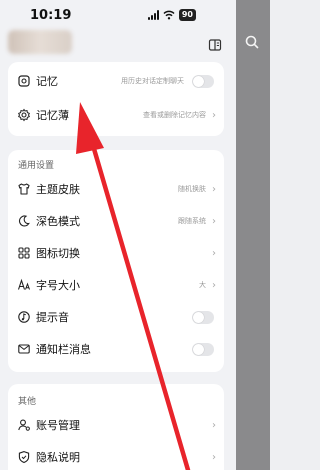  I want to click on music-note-icon, so click(24, 317).